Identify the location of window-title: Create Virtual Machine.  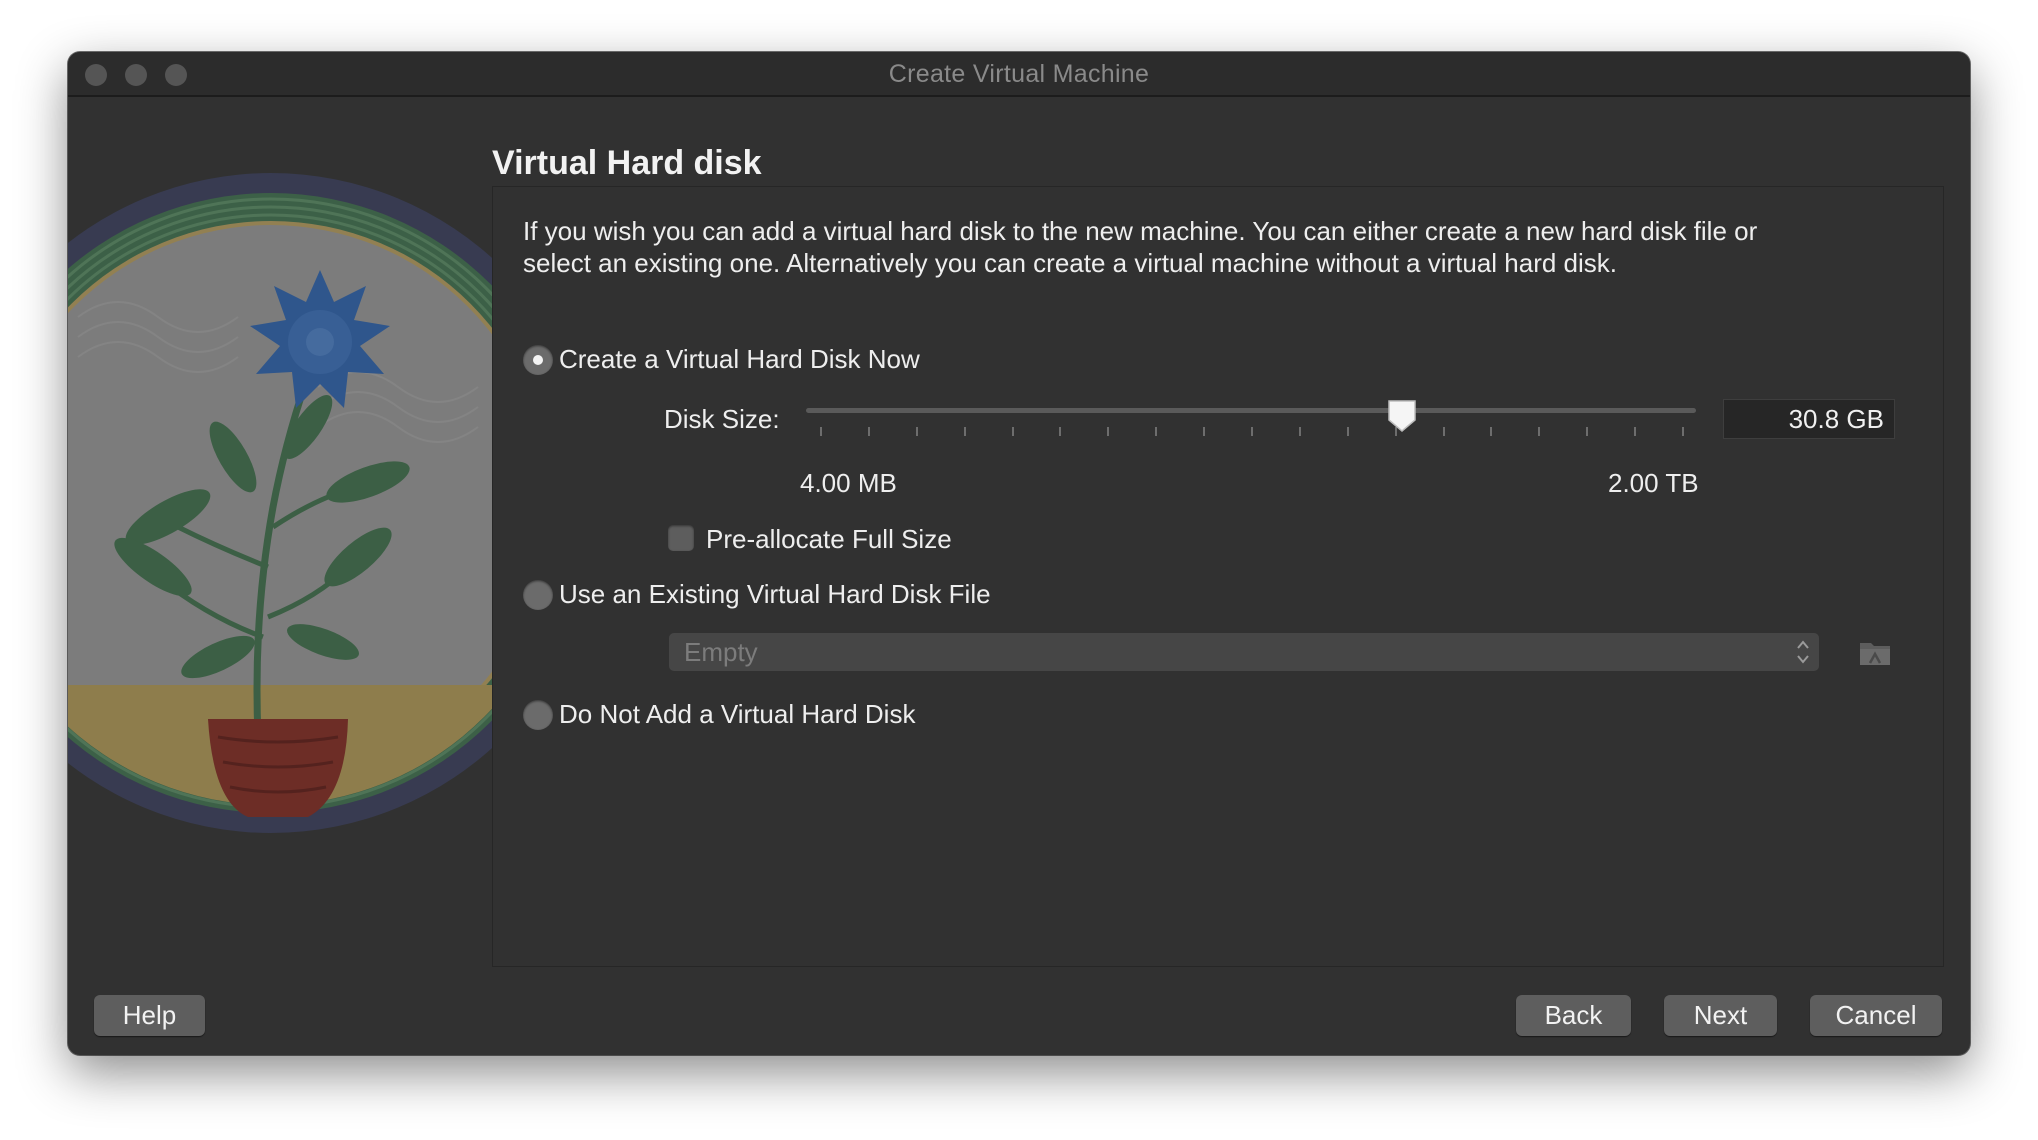
(1019, 74).